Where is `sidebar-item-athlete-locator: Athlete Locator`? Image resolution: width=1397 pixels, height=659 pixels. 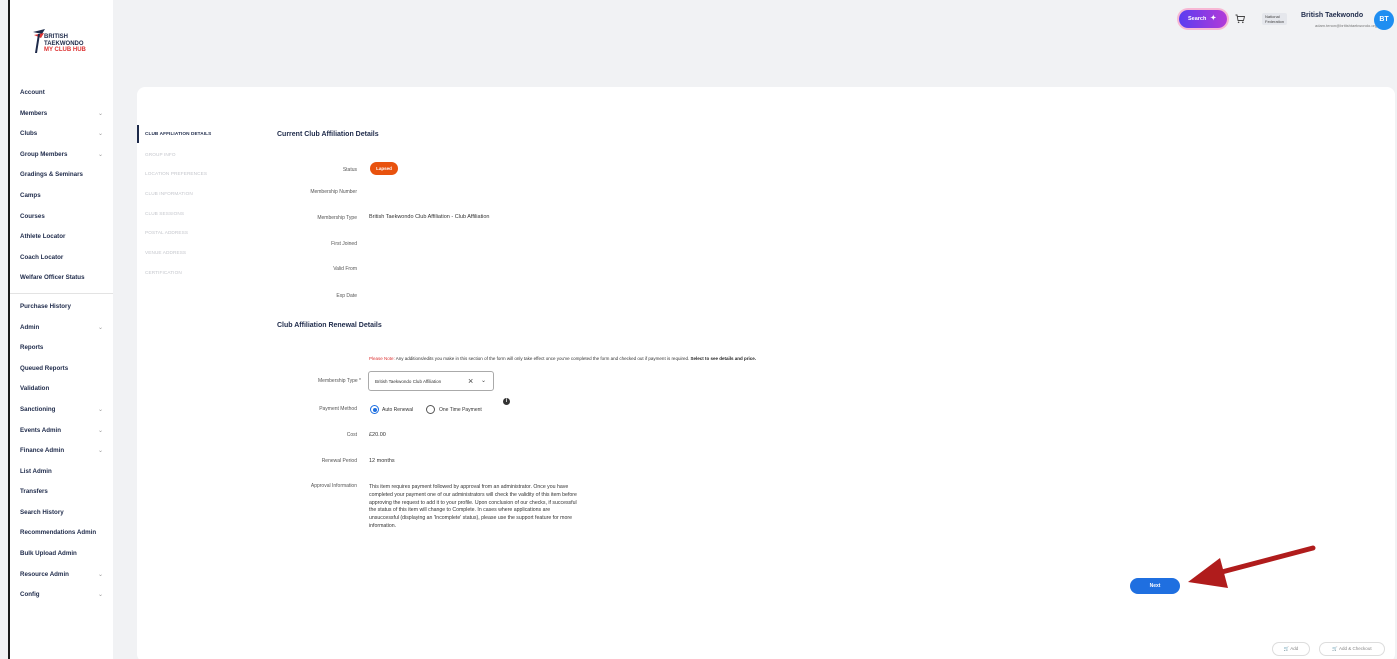 sidebar-item-athlete-locator: Athlete Locator is located at coordinates (61, 237).